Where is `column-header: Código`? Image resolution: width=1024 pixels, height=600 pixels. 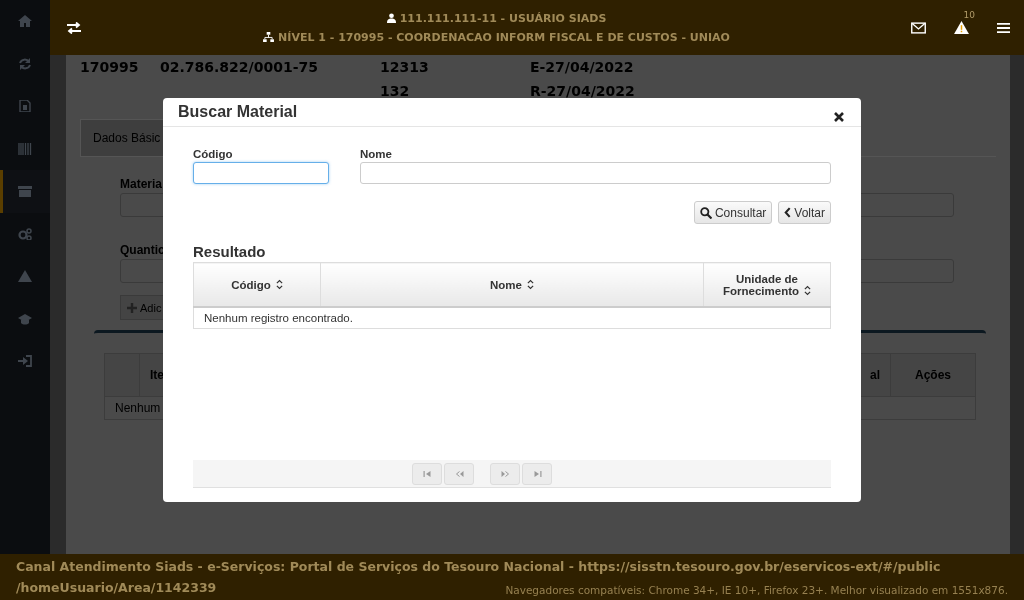 column-header: Código is located at coordinates (257, 284).